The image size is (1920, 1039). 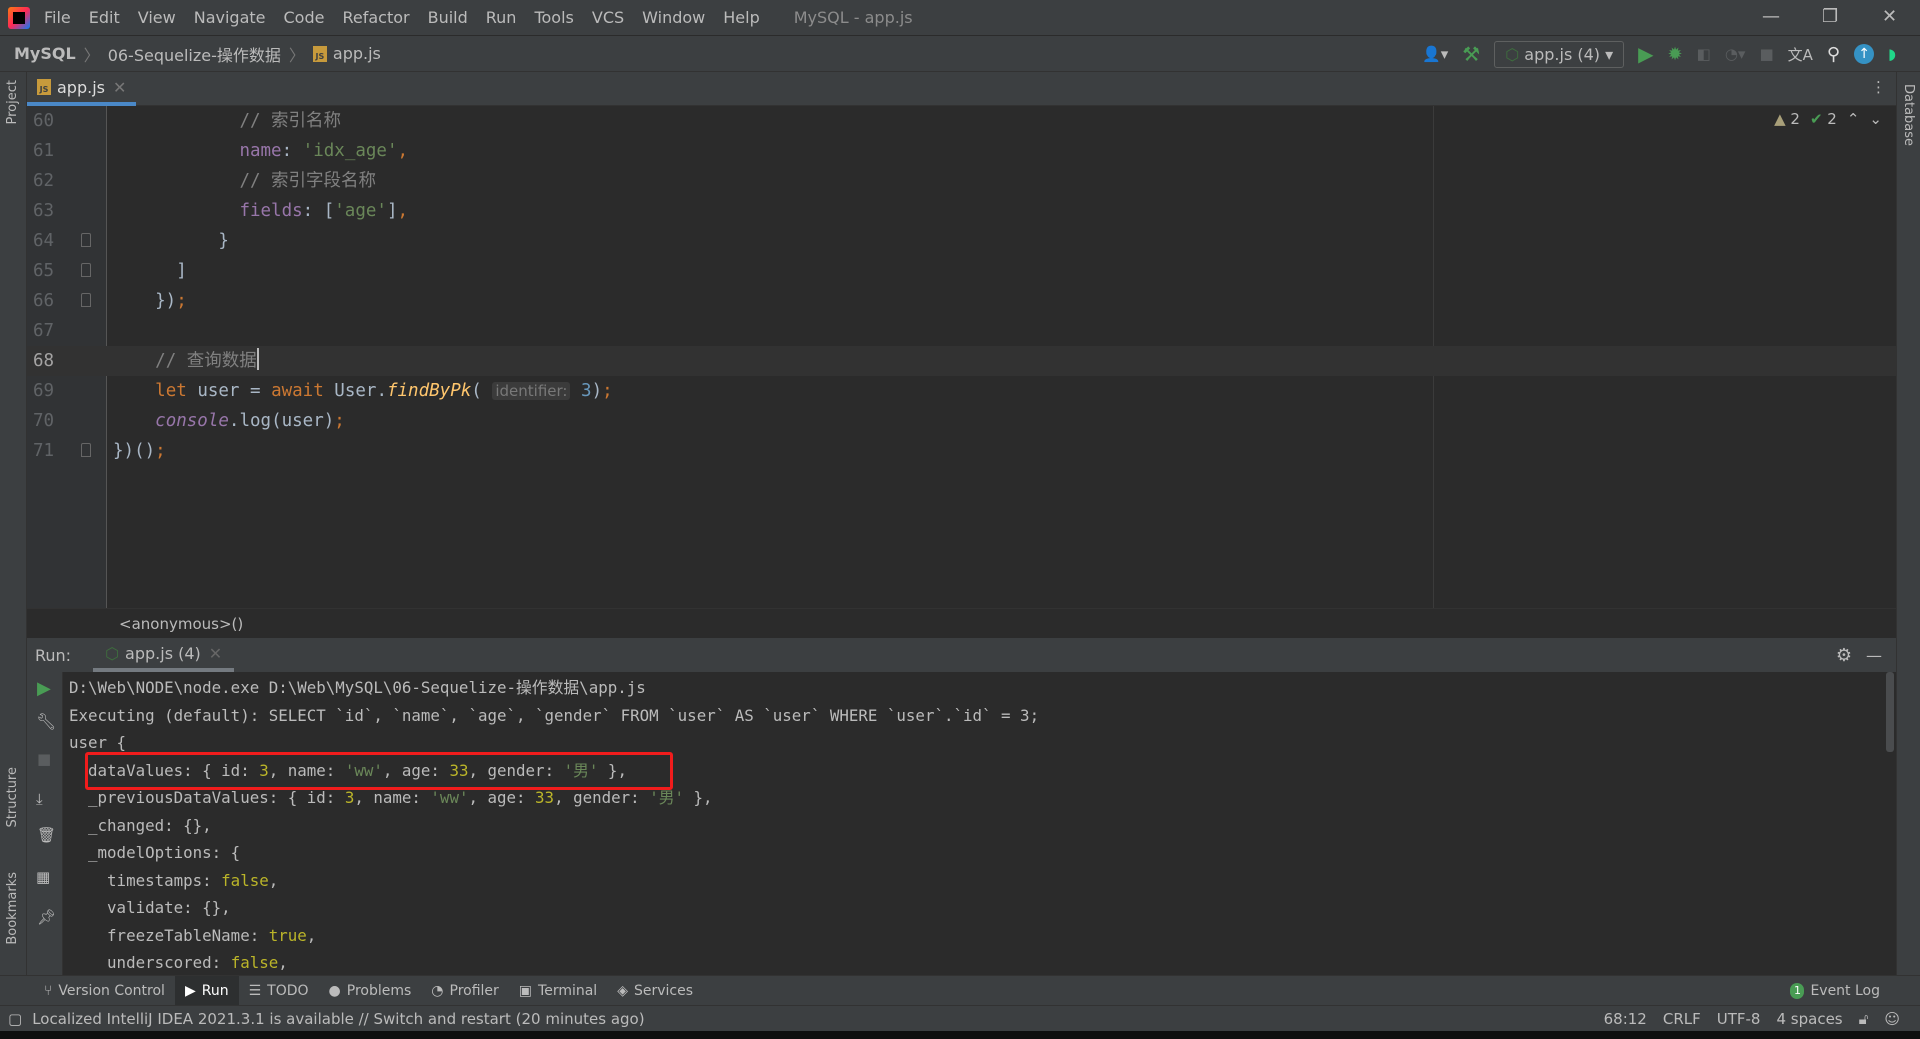 What do you see at coordinates (1833, 54) in the screenshot?
I see `search-icon: ⚲` at bounding box center [1833, 54].